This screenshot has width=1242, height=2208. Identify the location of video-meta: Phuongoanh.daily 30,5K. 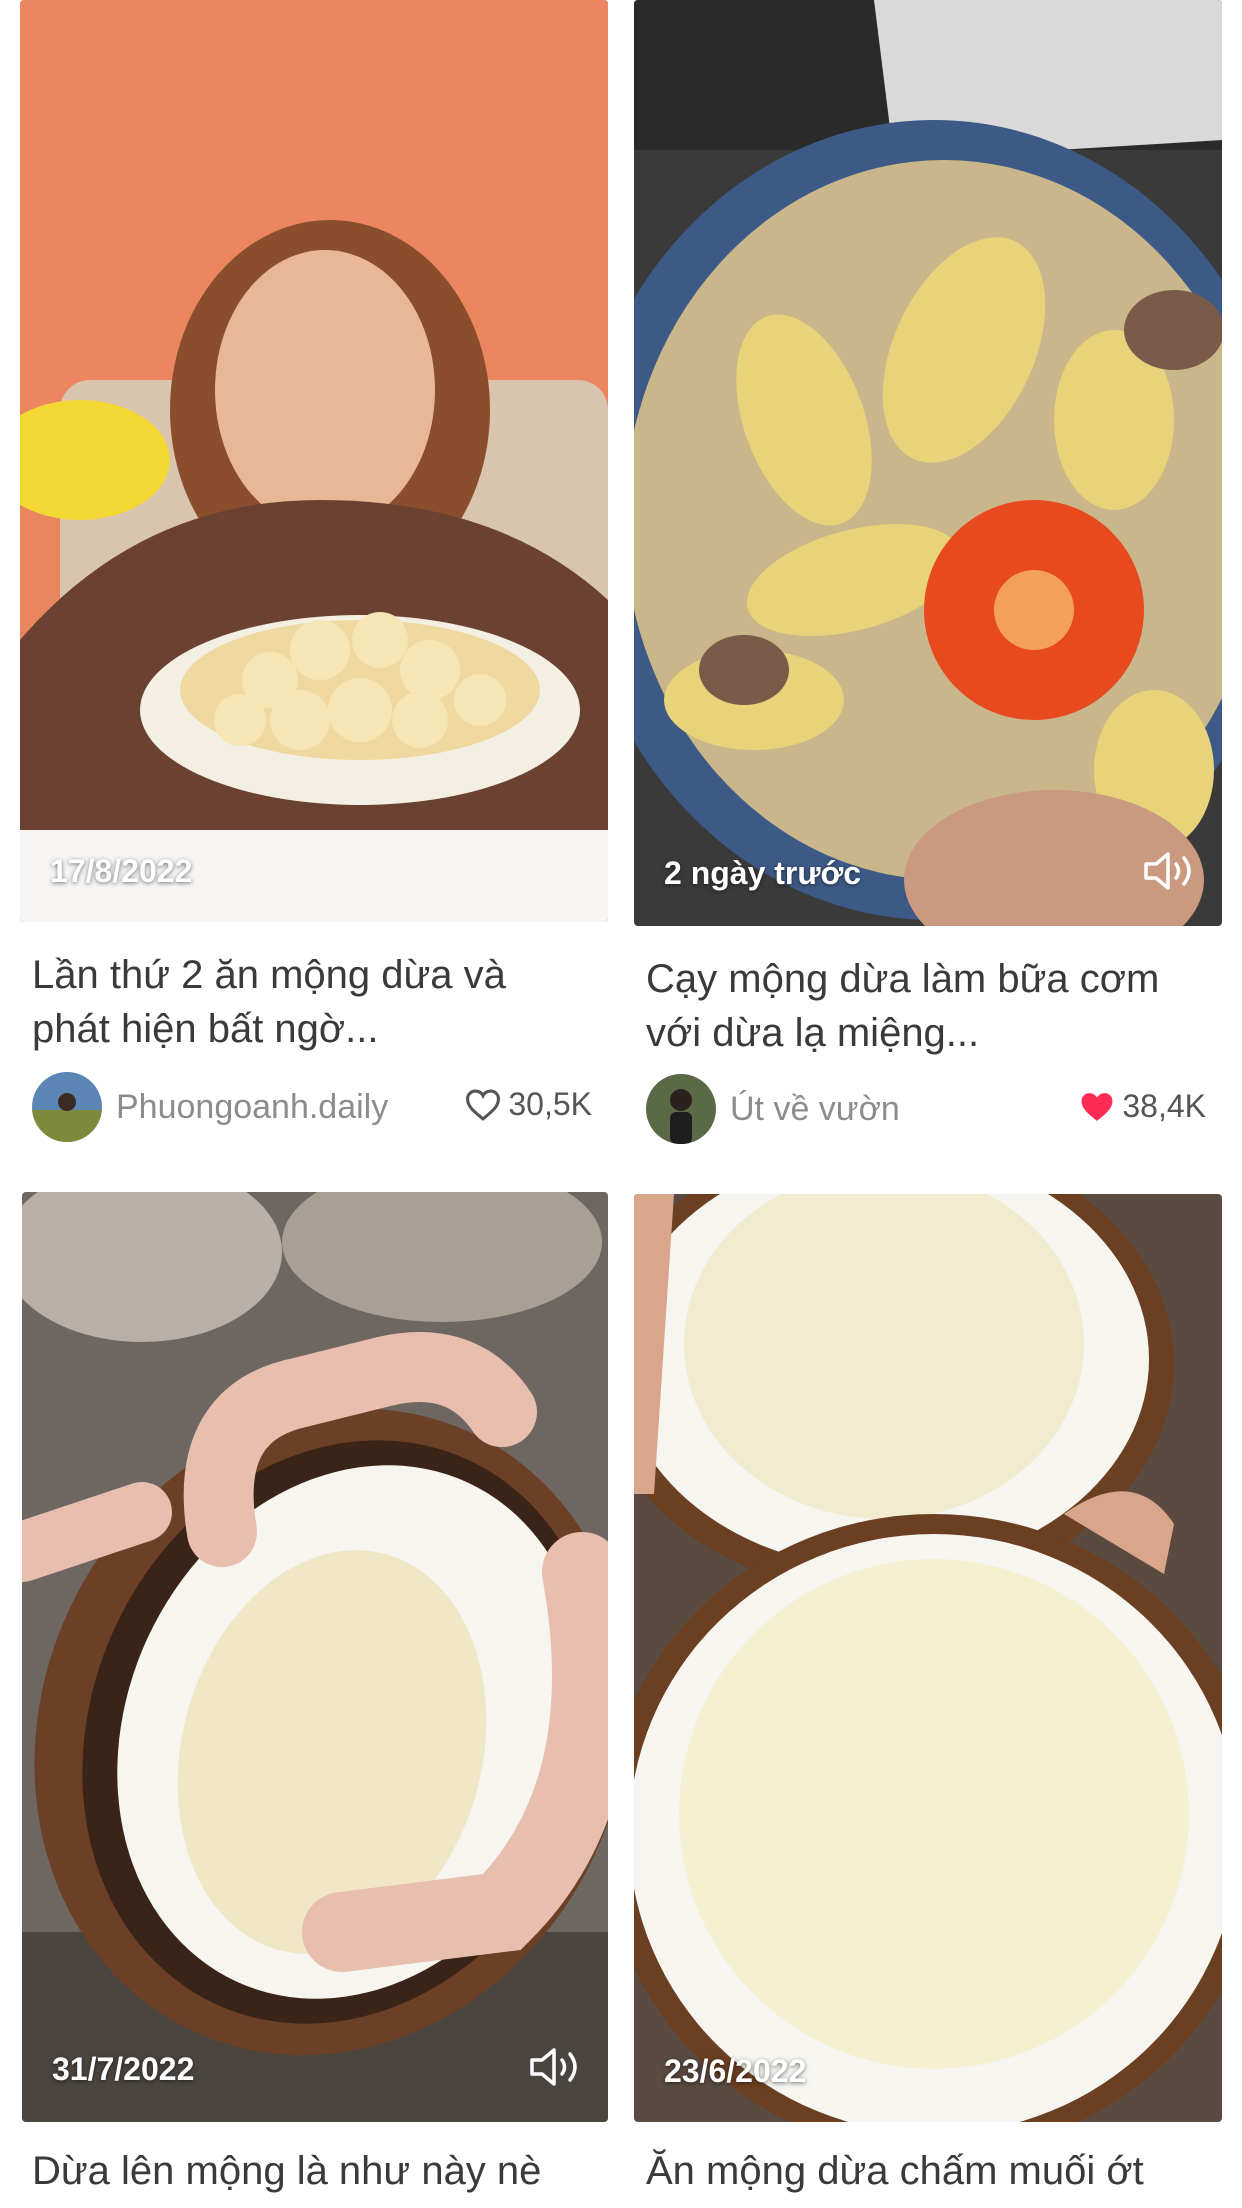
(312, 1107).